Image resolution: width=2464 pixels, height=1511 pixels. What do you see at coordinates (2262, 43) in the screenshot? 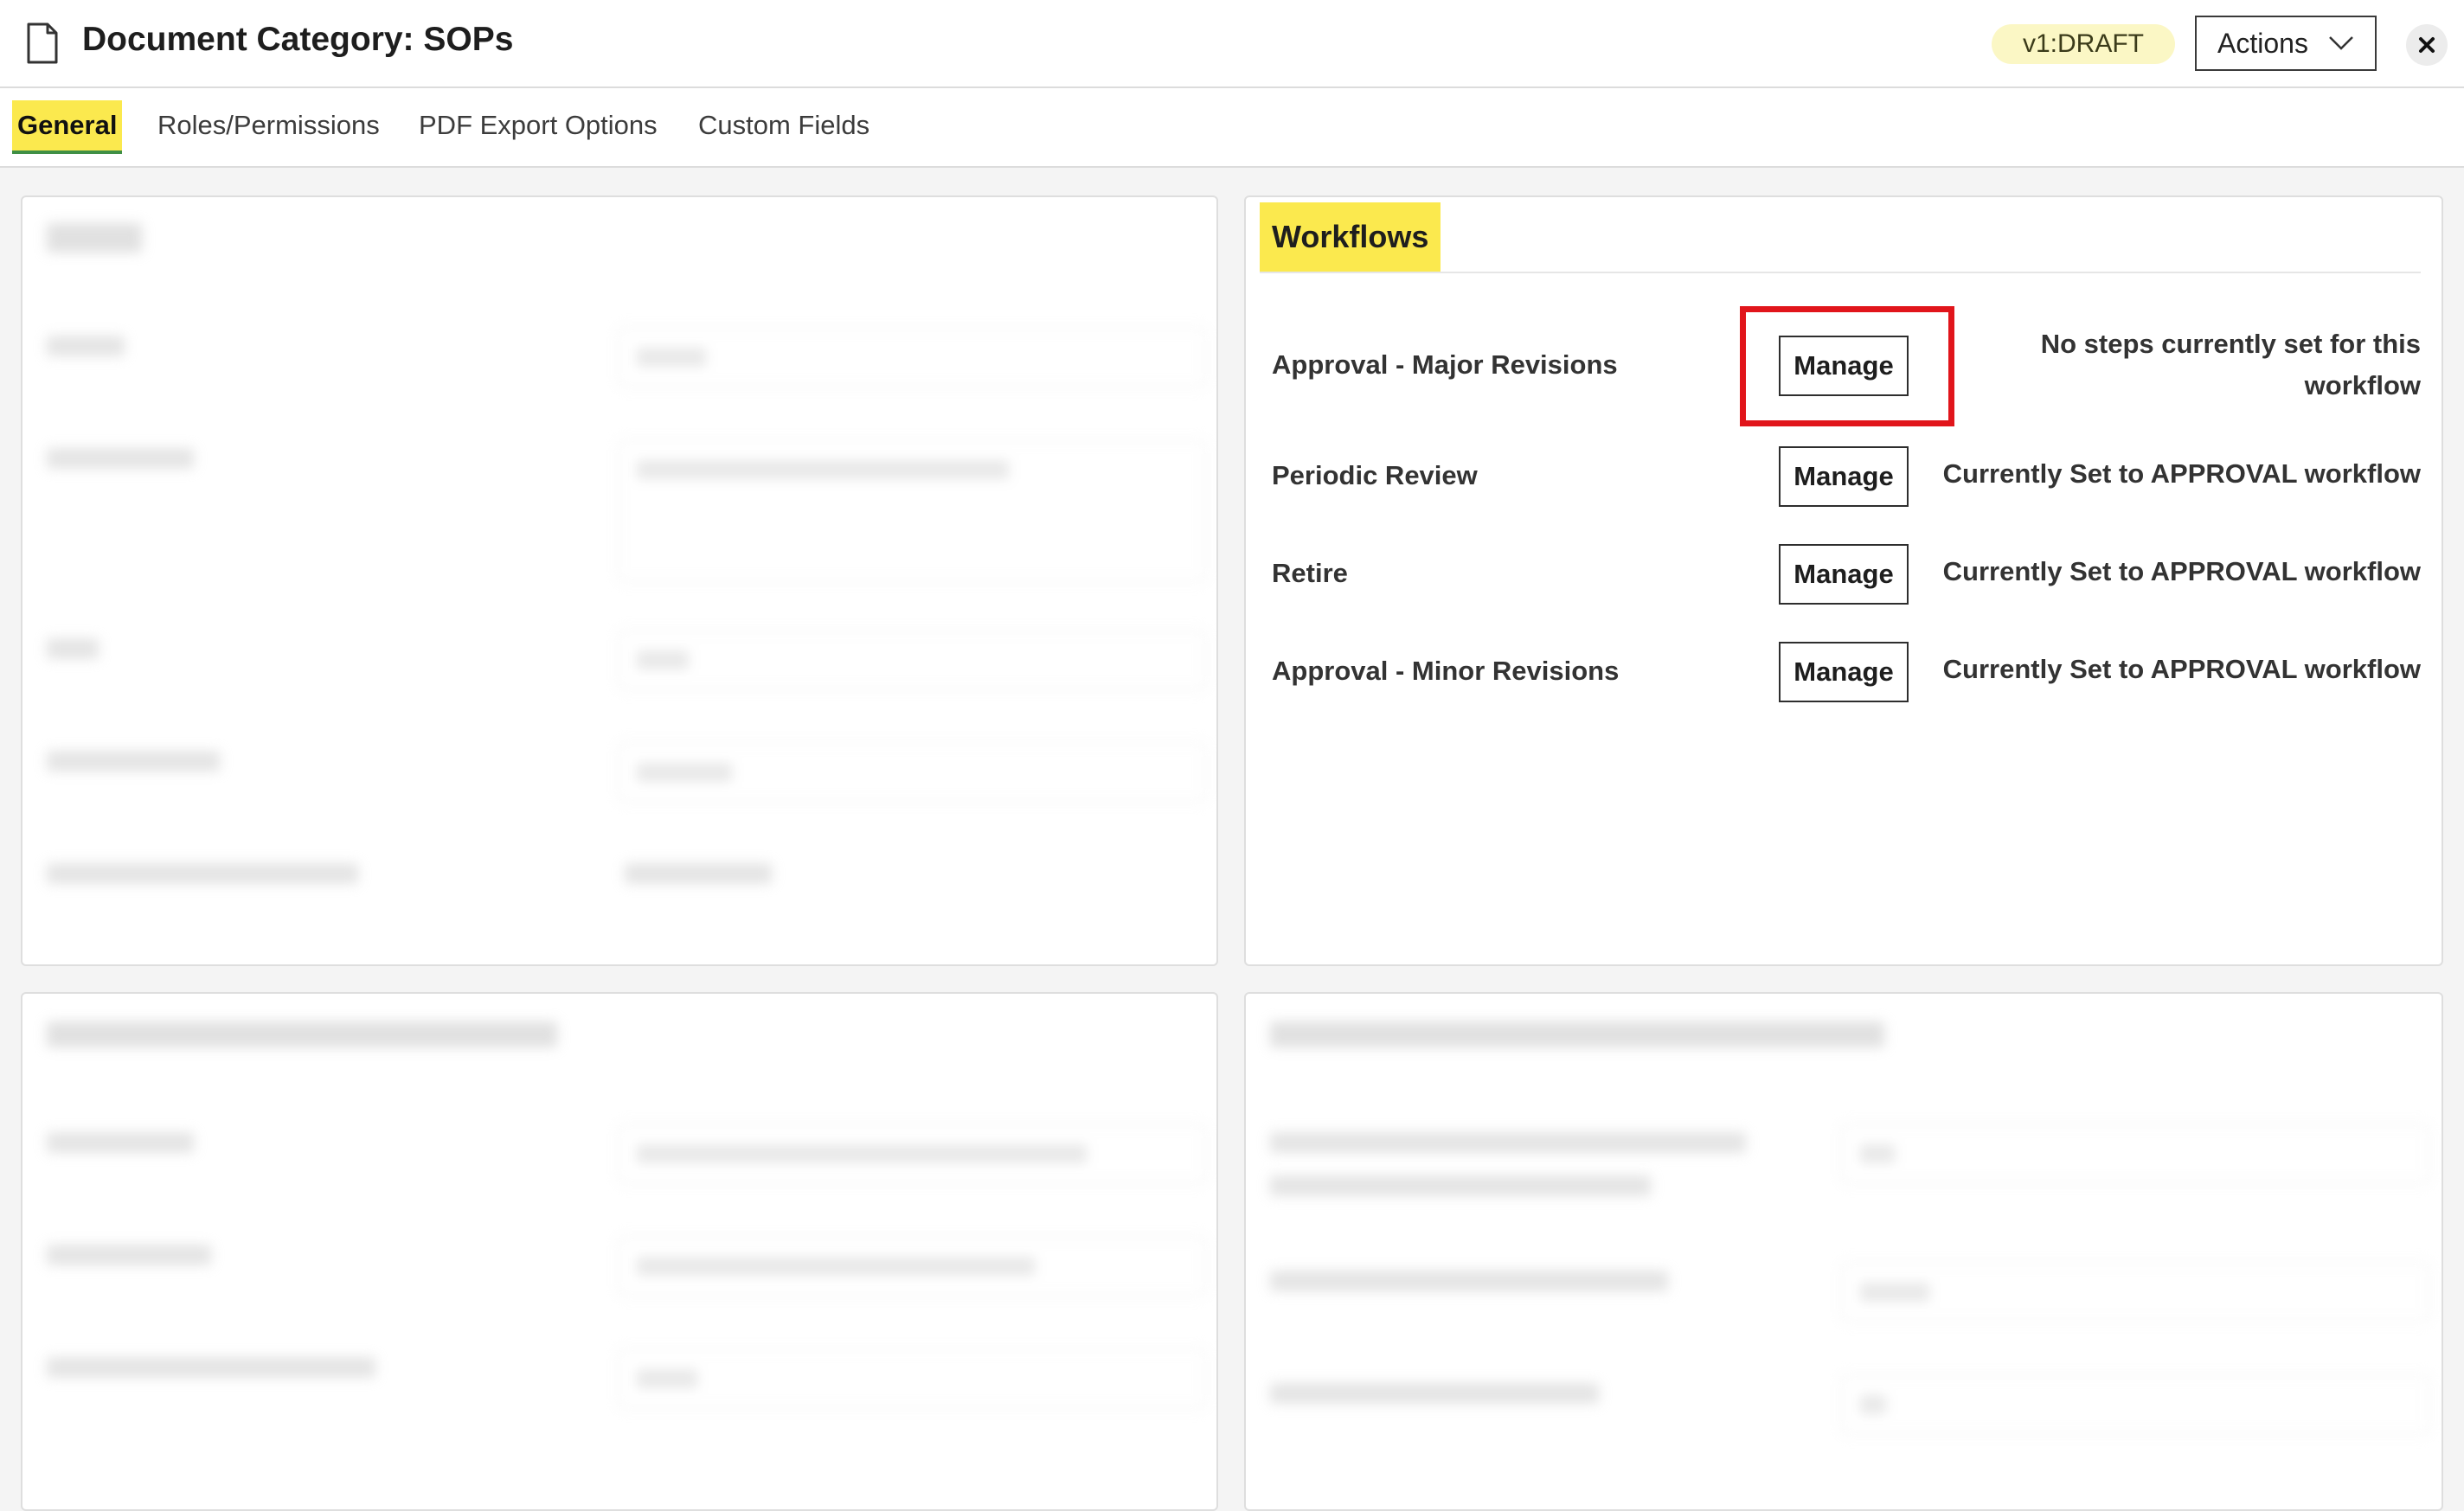
I see `actions-label: Actions` at bounding box center [2262, 43].